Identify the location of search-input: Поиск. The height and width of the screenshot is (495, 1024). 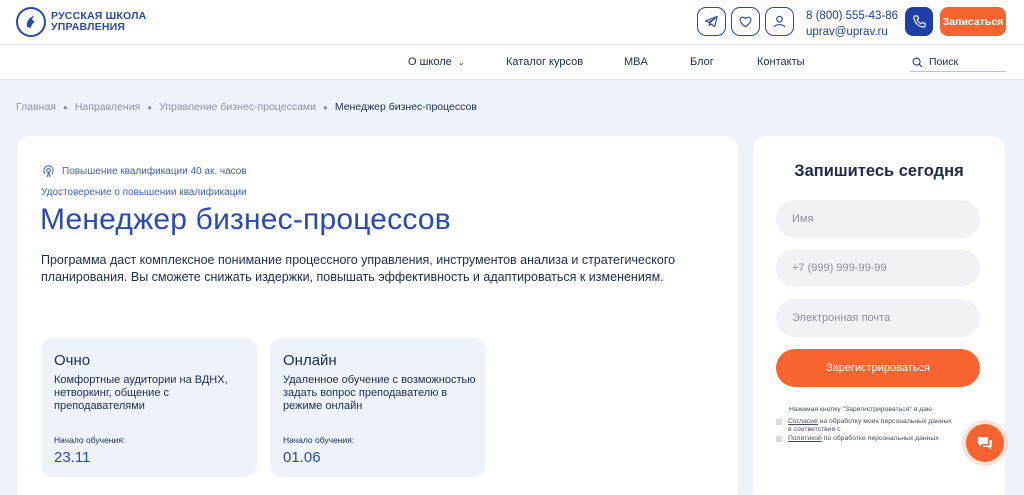
(958, 62).